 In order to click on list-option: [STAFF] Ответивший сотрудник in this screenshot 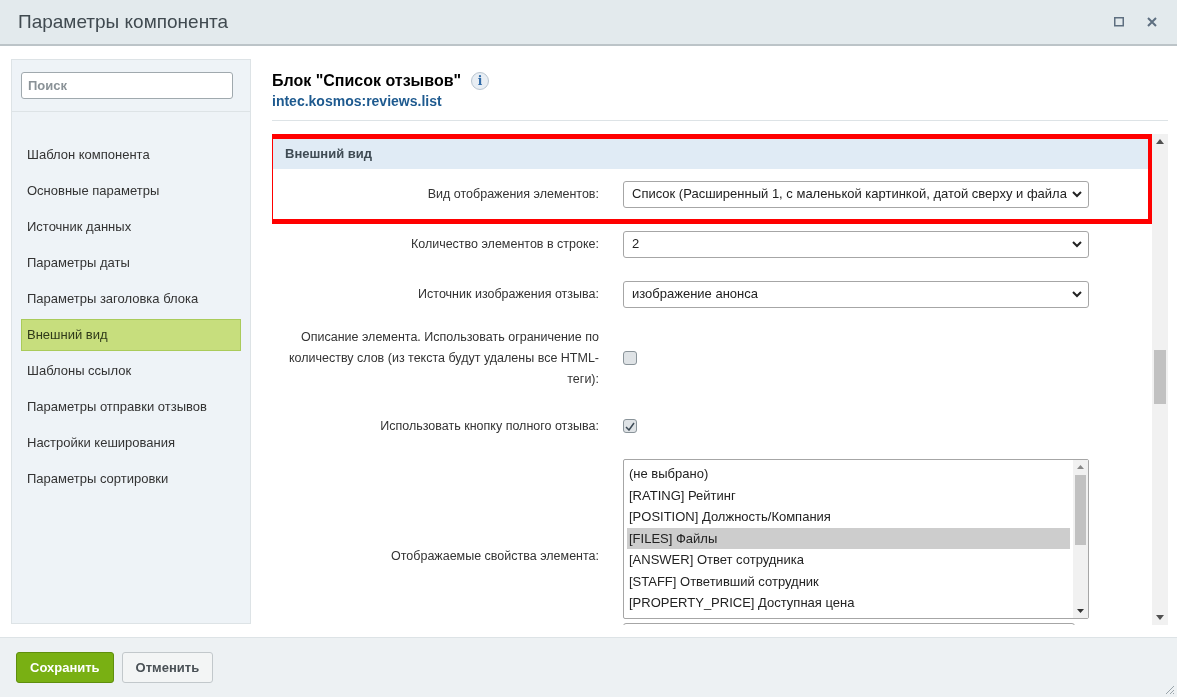, I will do `click(848, 581)`.